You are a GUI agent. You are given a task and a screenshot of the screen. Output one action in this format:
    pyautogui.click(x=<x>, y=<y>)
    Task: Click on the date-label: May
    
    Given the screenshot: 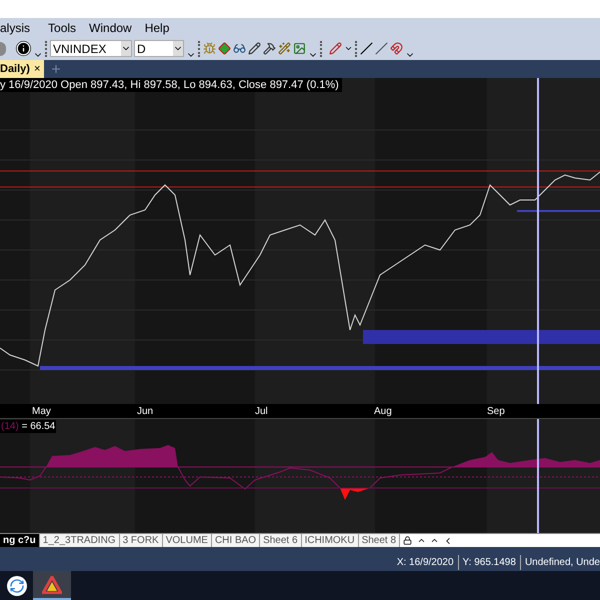 What is the action you would take?
    pyautogui.click(x=41, y=412)
    